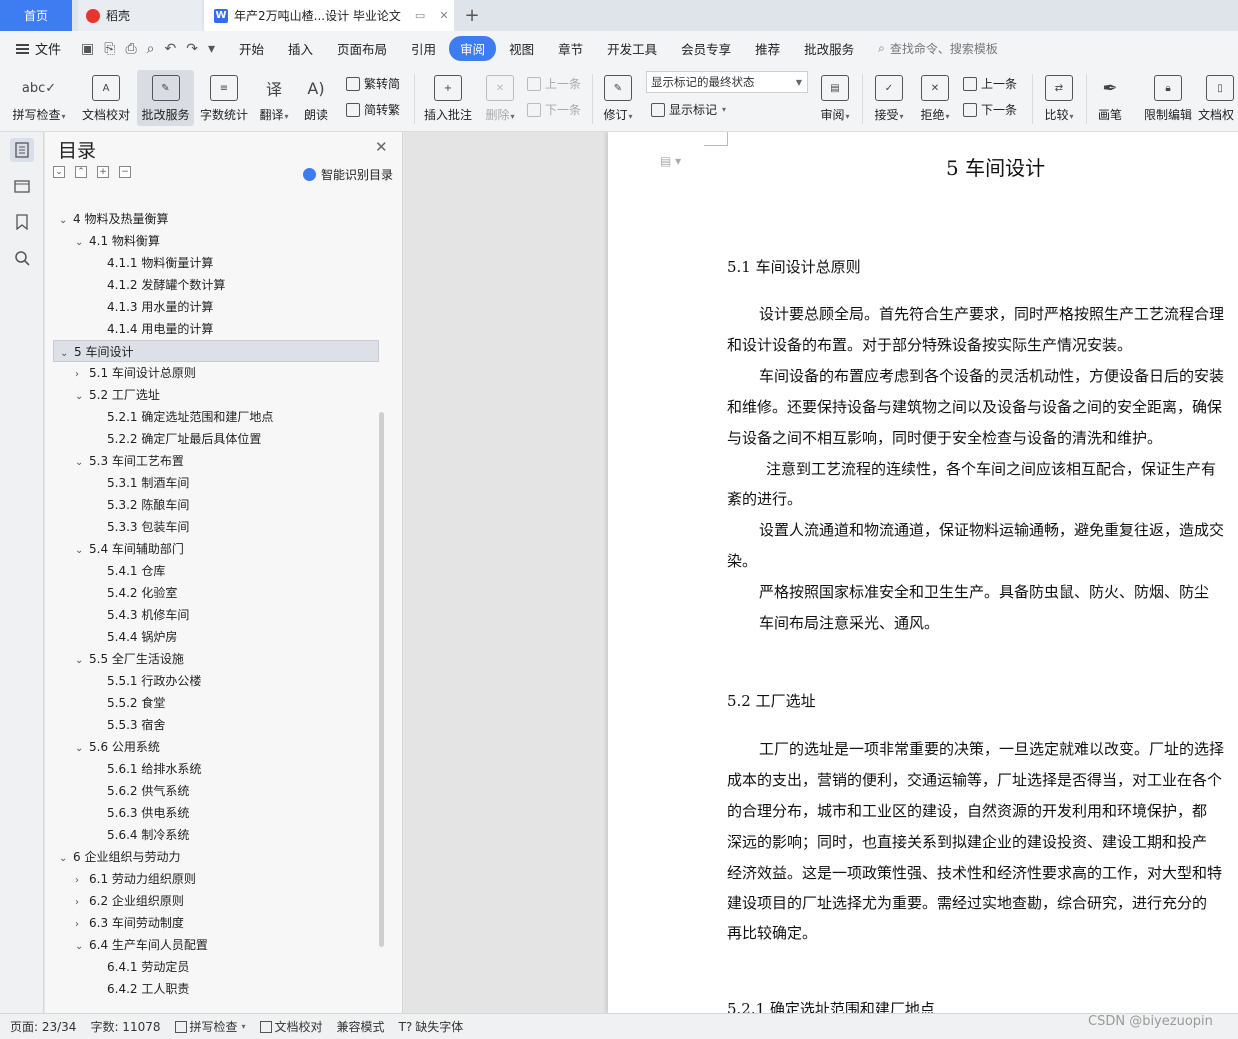  Describe the element at coordinates (216, 395) in the screenshot. I see `toc-item: ⌄ 5.2 工厂选址` at that location.